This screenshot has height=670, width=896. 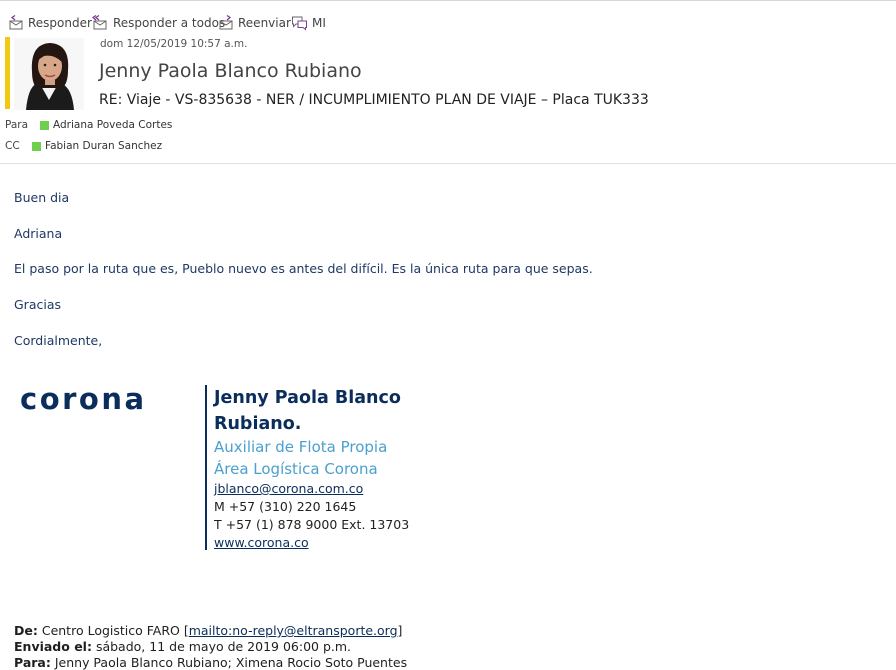 I want to click on reply-all-icon, so click(x=99, y=22).